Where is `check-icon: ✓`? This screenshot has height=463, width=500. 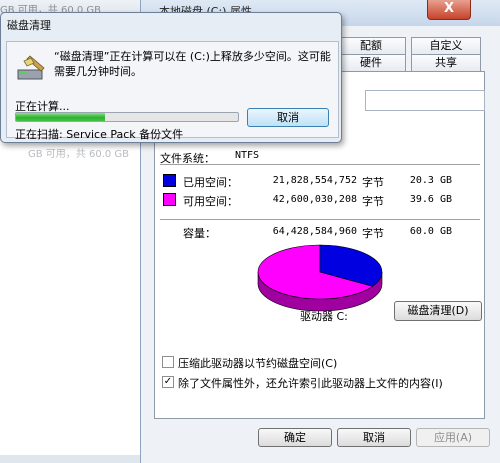 check-icon: ✓ is located at coordinates (168, 381).